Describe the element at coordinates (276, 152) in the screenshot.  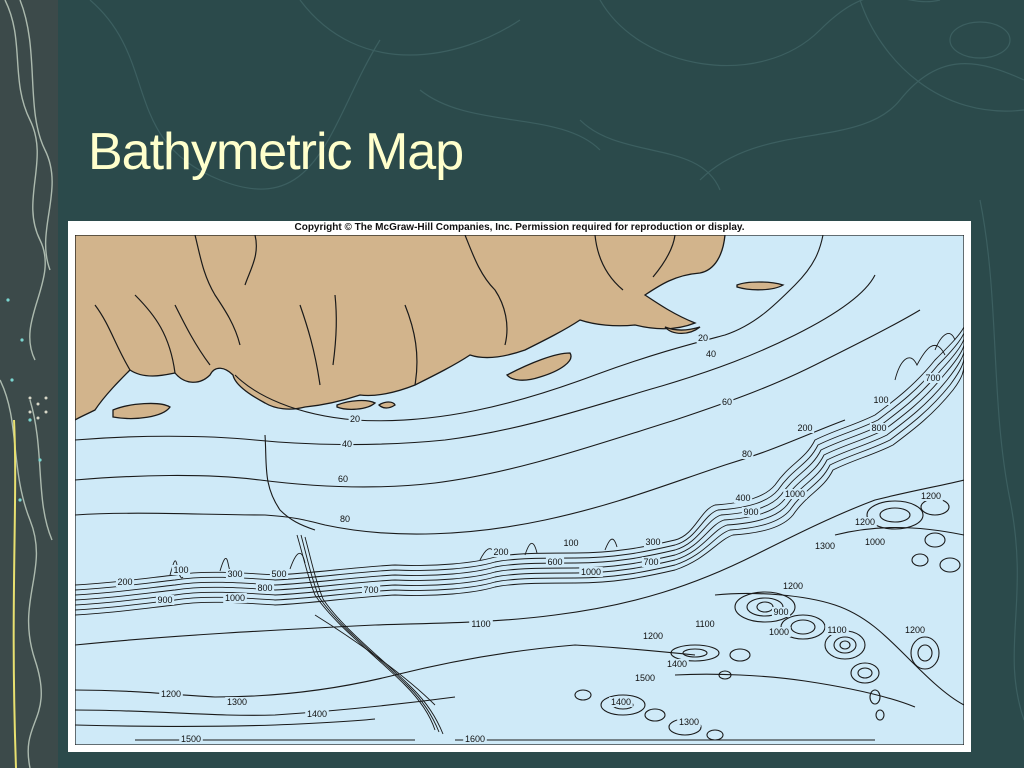
I see `slide-title: Bathymetric Map` at that location.